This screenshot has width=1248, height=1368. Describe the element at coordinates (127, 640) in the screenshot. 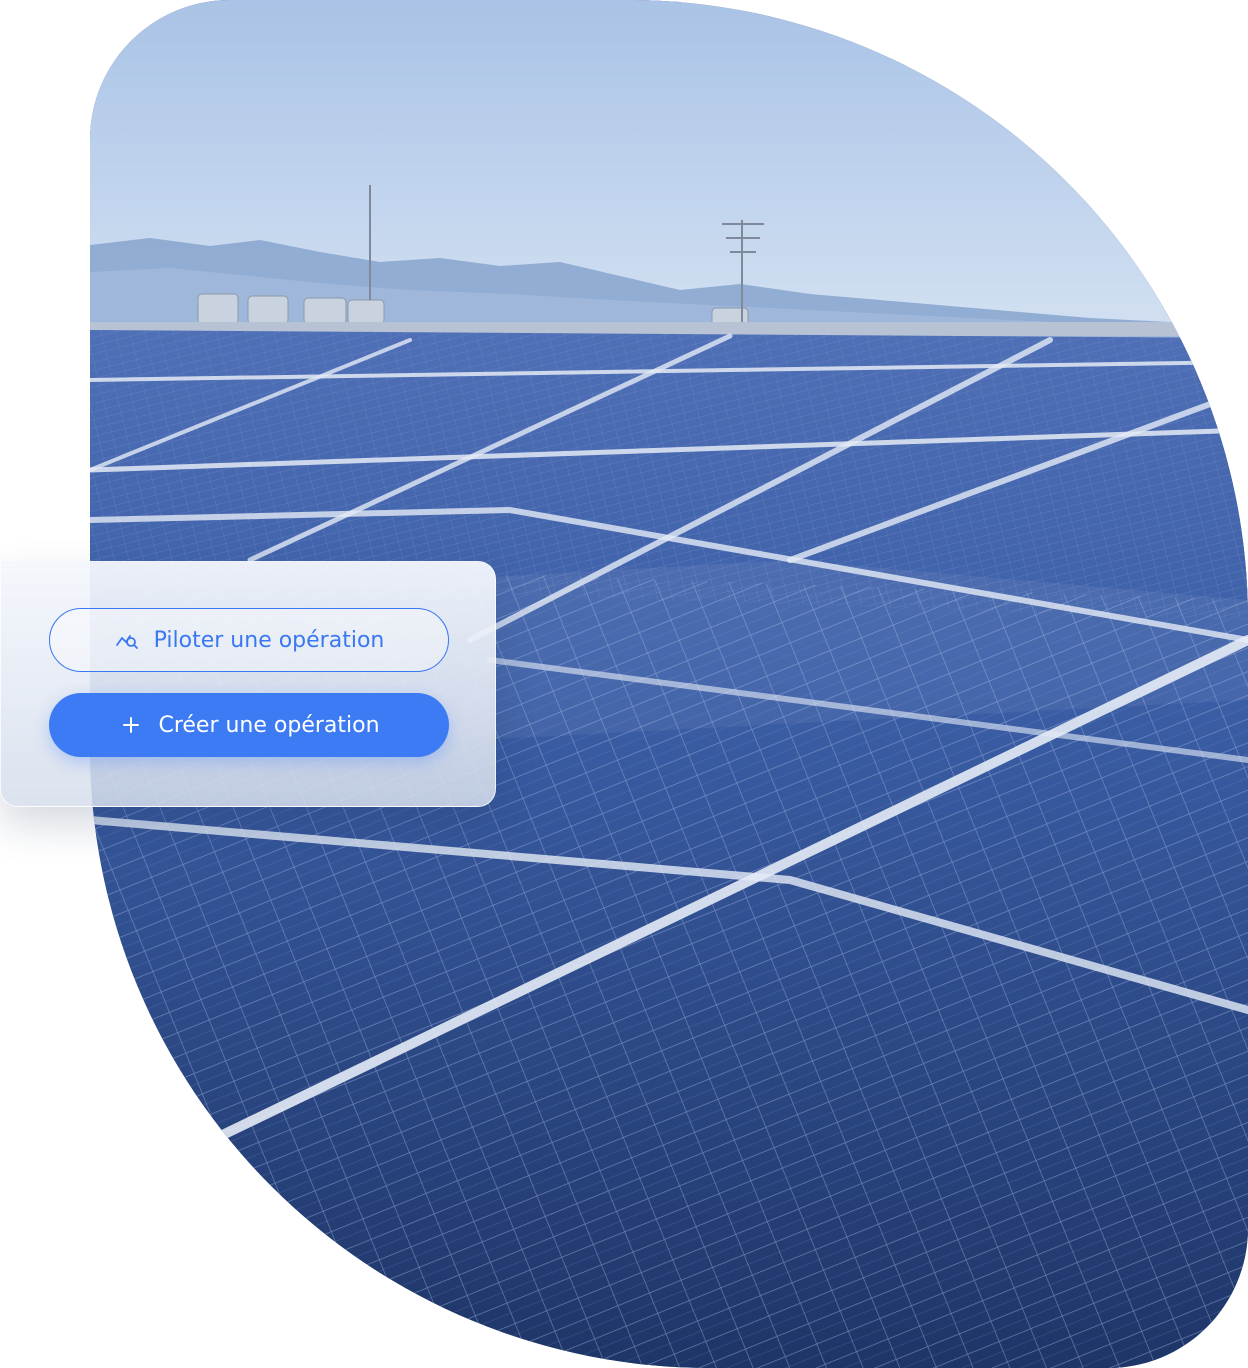

I see `chart-search-icon` at that location.